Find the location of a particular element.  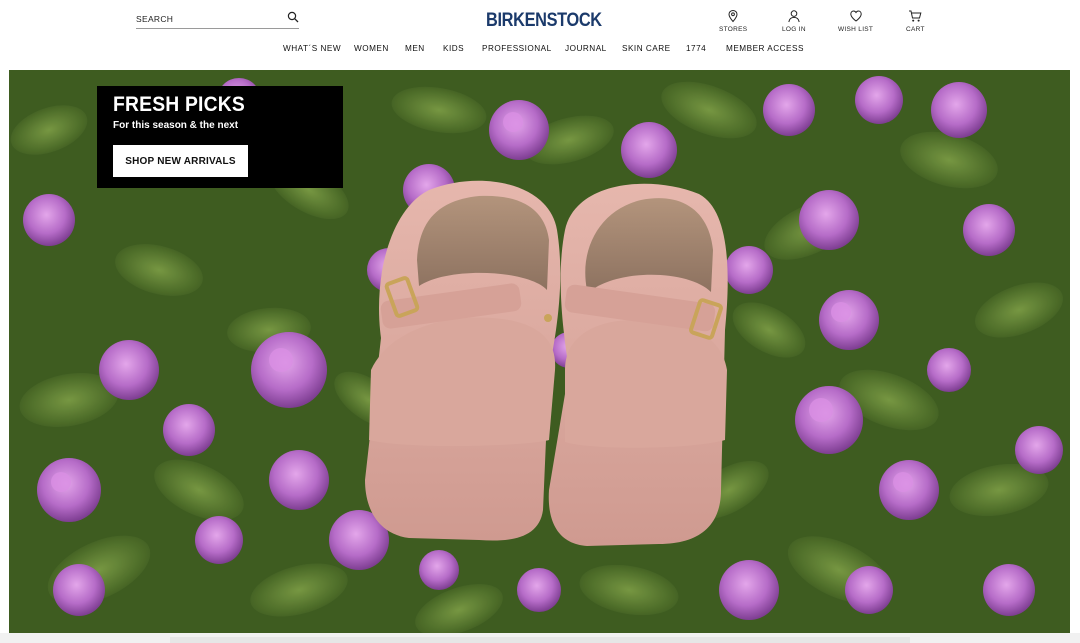

login-link: LOG IN is located at coordinates (794, 21).